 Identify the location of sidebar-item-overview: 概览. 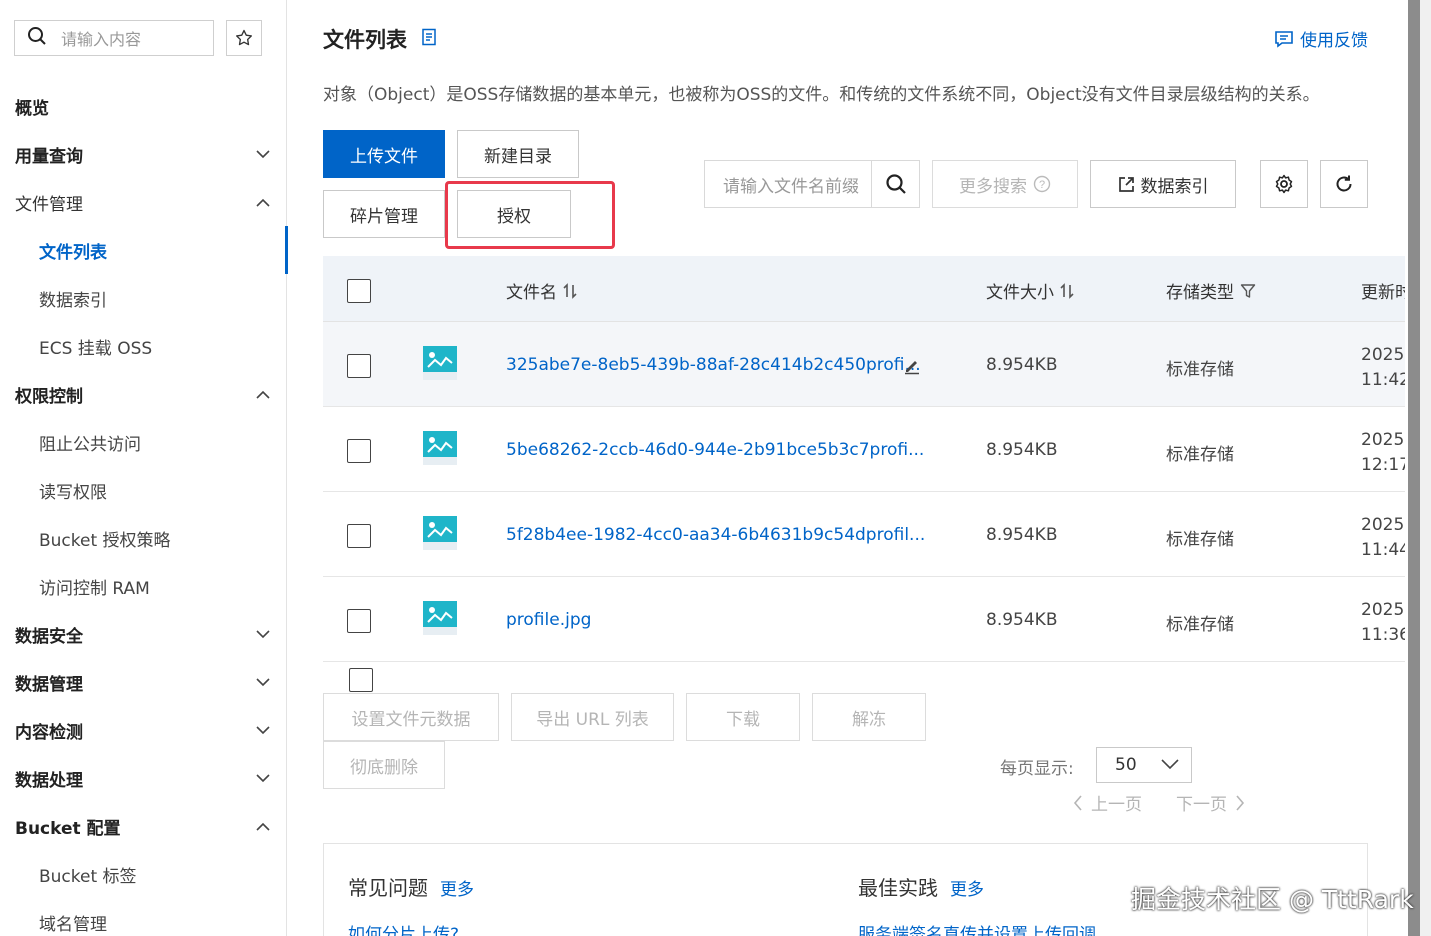
(143, 106).